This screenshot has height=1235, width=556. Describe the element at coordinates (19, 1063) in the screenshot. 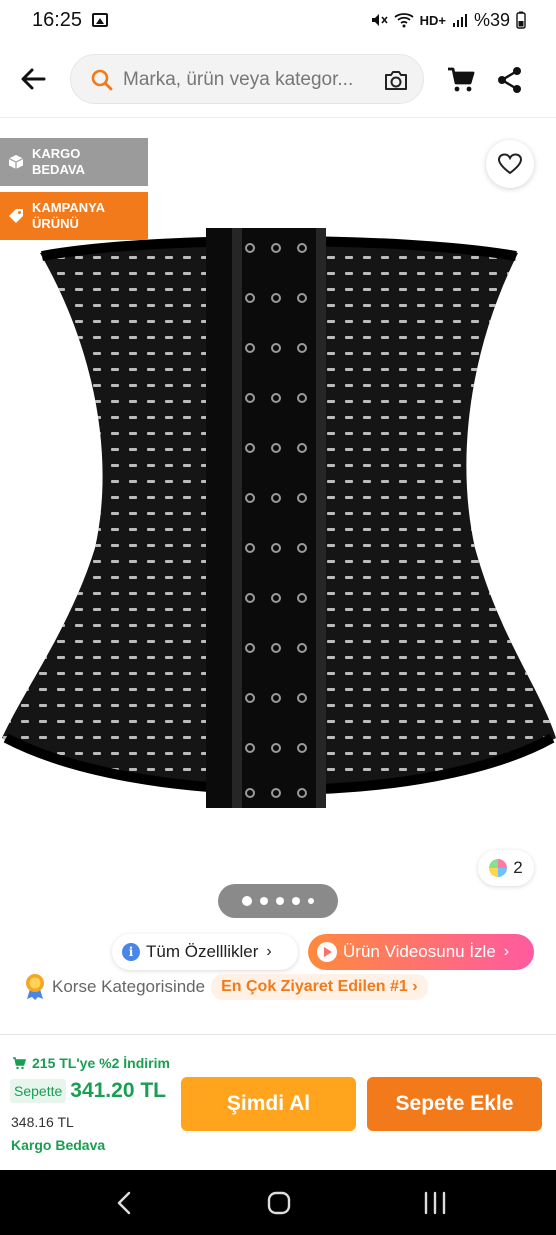

I see `cart-small-icon` at that location.